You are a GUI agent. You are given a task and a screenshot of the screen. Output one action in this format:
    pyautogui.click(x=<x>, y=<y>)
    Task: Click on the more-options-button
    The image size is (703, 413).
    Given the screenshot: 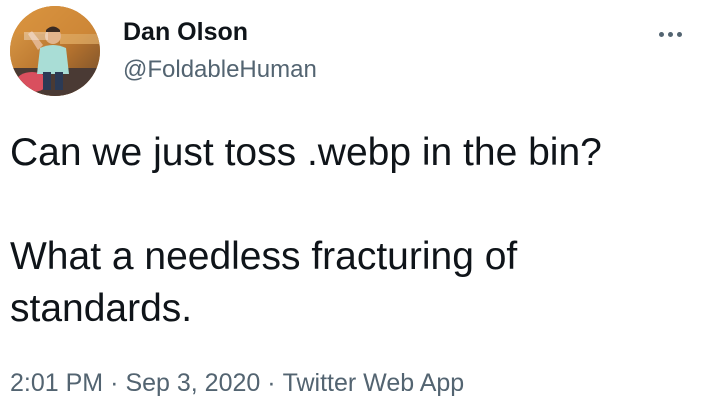 What is the action you would take?
    pyautogui.click(x=670, y=34)
    